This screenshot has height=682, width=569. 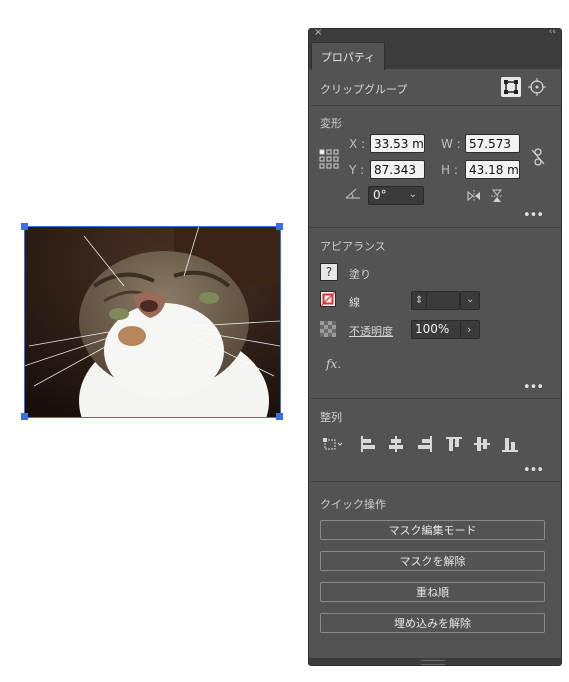 What do you see at coordinates (364, 89) in the screenshot?
I see `object-type-label: クリップグループ` at bounding box center [364, 89].